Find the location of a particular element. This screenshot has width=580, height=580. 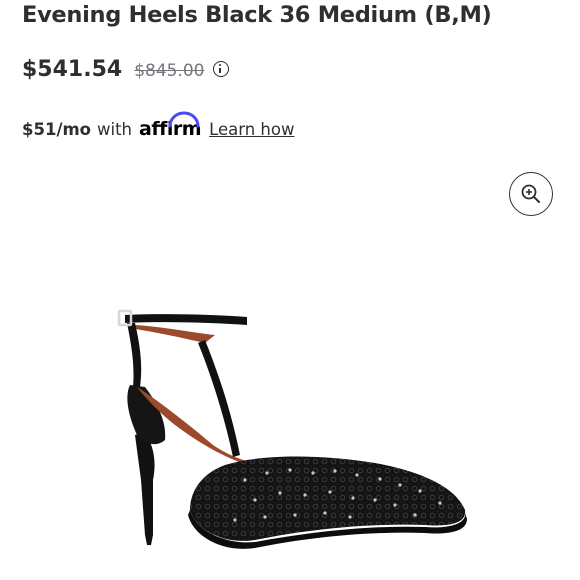

affirm-logo: affirm is located at coordinates (170, 125).